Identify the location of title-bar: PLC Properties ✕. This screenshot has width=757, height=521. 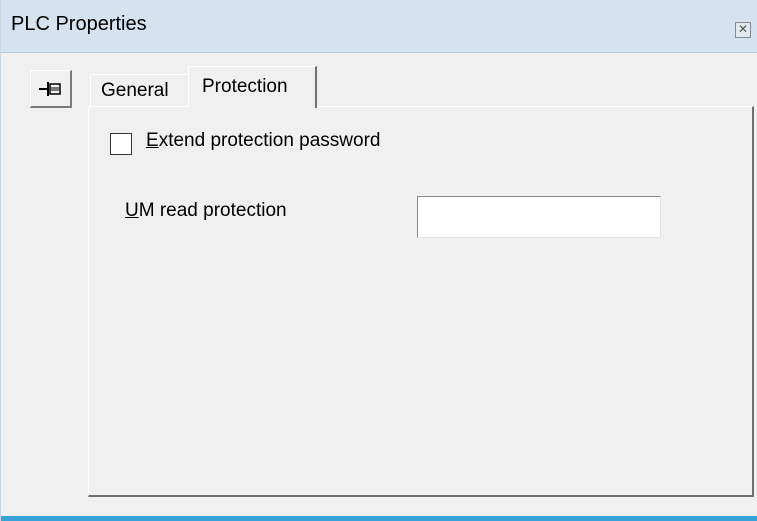
(379, 26).